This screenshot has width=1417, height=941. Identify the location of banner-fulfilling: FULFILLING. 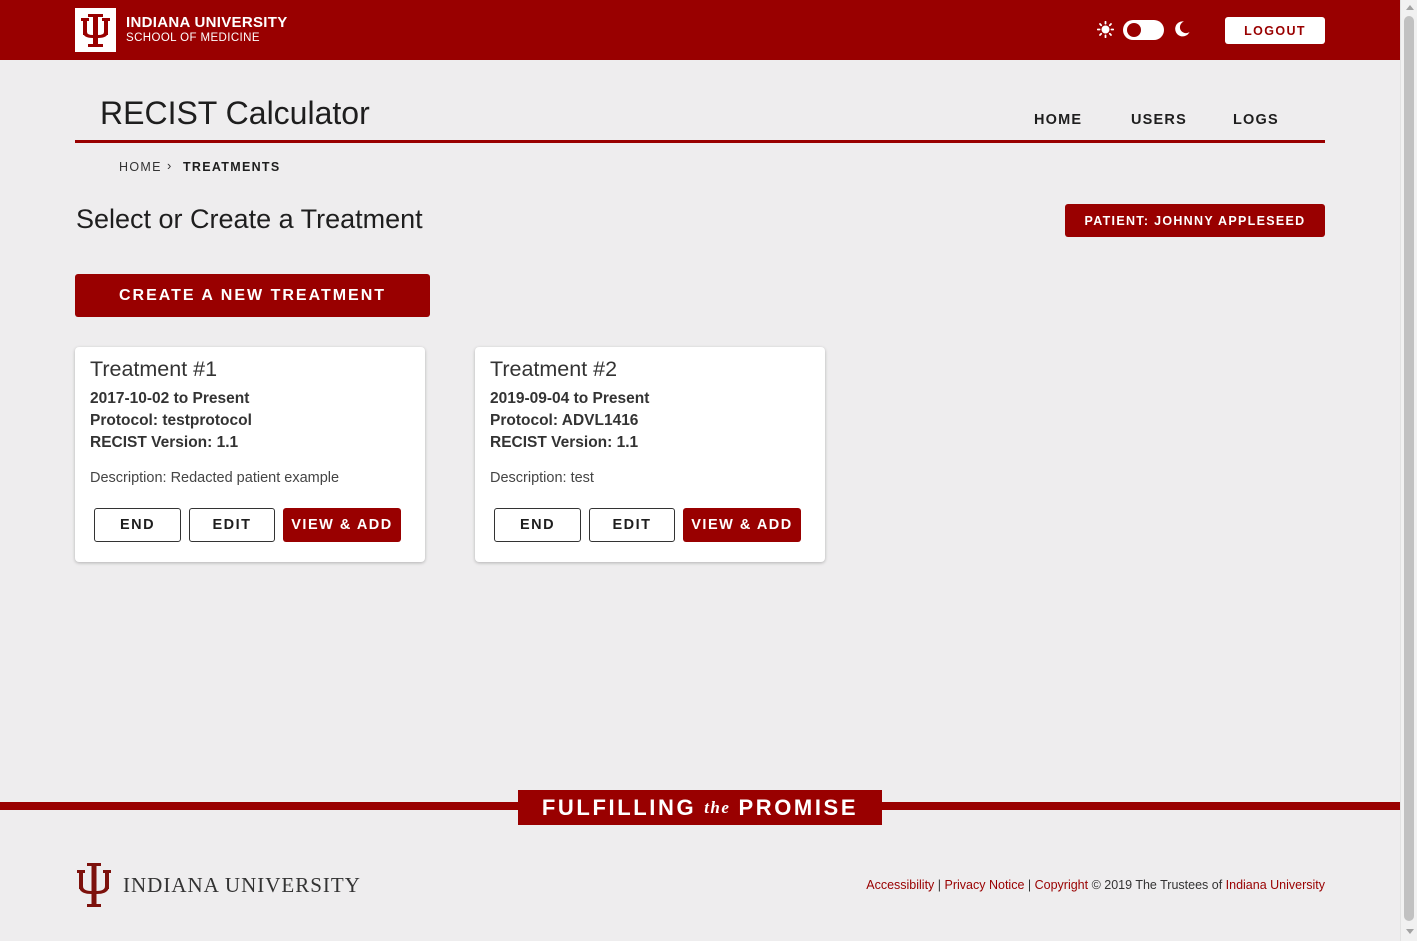
(619, 807).